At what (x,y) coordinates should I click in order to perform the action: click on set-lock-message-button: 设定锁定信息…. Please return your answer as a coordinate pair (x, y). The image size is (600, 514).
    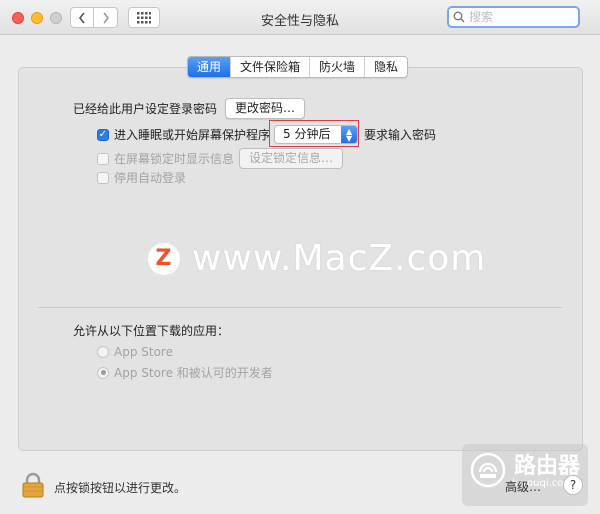
    Looking at the image, I should click on (291, 158).